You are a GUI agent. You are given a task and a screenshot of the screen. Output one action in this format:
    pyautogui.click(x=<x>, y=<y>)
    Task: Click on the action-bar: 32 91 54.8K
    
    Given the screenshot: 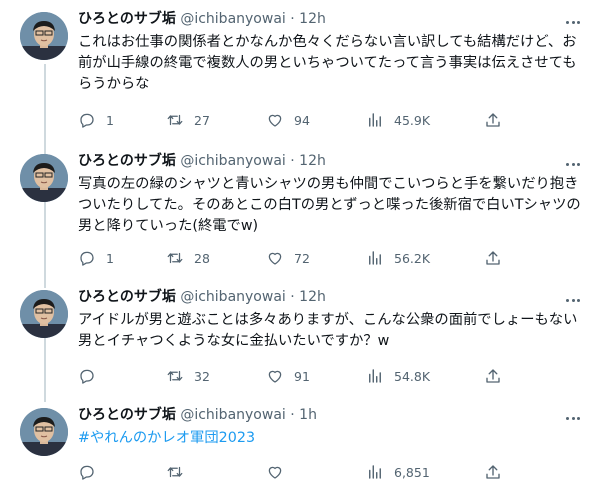 What is the action you would take?
    pyautogui.click(x=293, y=376)
    